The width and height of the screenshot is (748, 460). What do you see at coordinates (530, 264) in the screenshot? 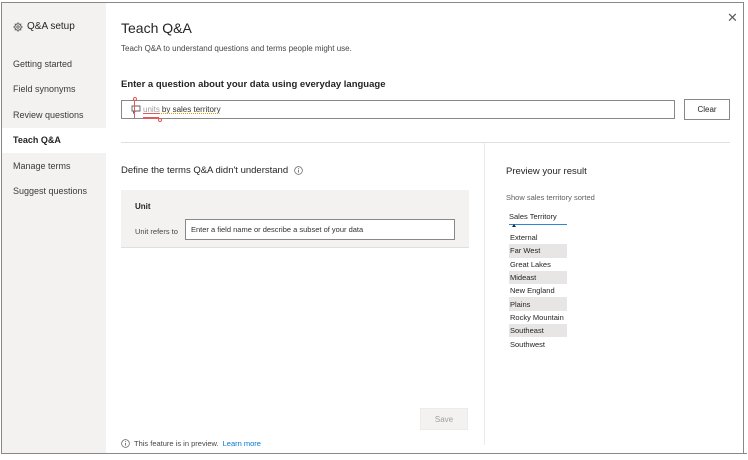
I see `table-row: Great Lakes` at bounding box center [530, 264].